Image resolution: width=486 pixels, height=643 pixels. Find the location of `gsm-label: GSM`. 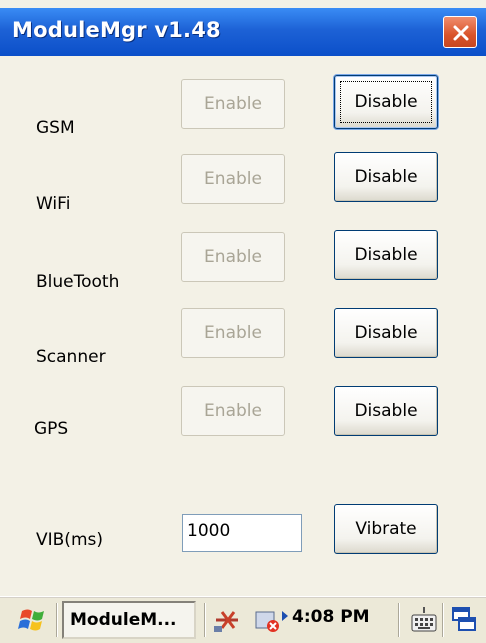

gsm-label: GSM is located at coordinates (55, 128).